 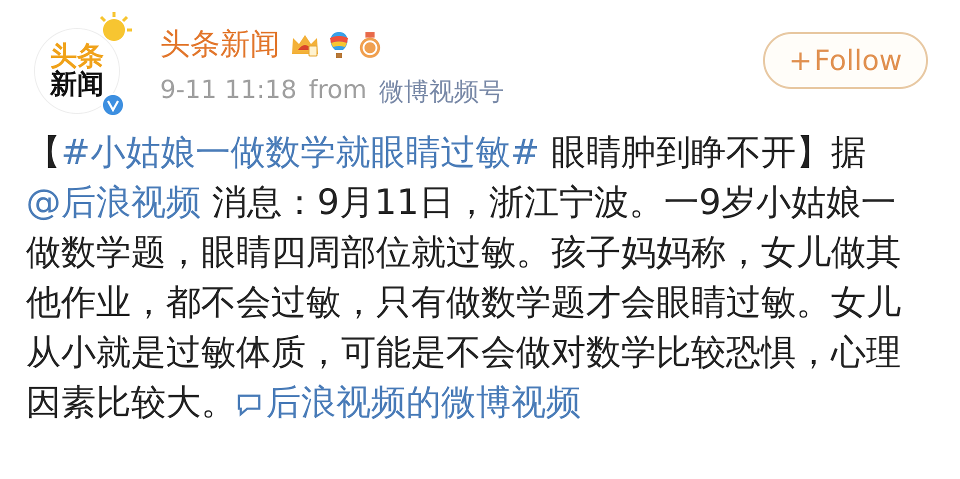 I want to click on follow-button: +Follow, so click(x=845, y=60).